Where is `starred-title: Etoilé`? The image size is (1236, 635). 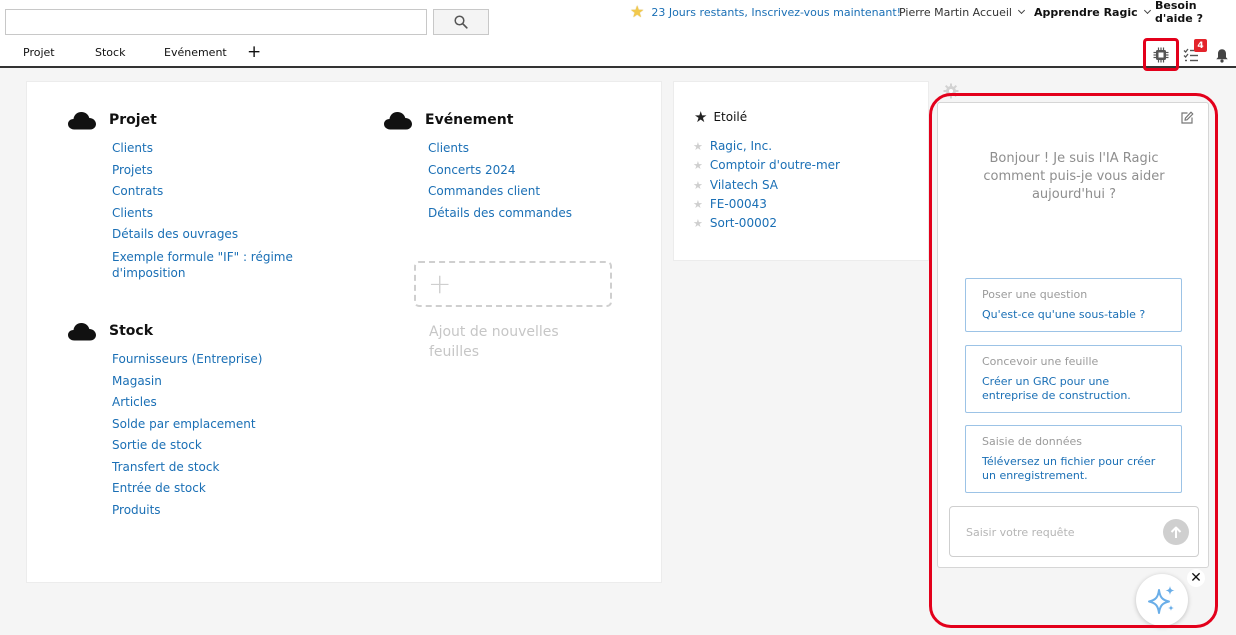
starred-title: Etoilé is located at coordinates (730, 117).